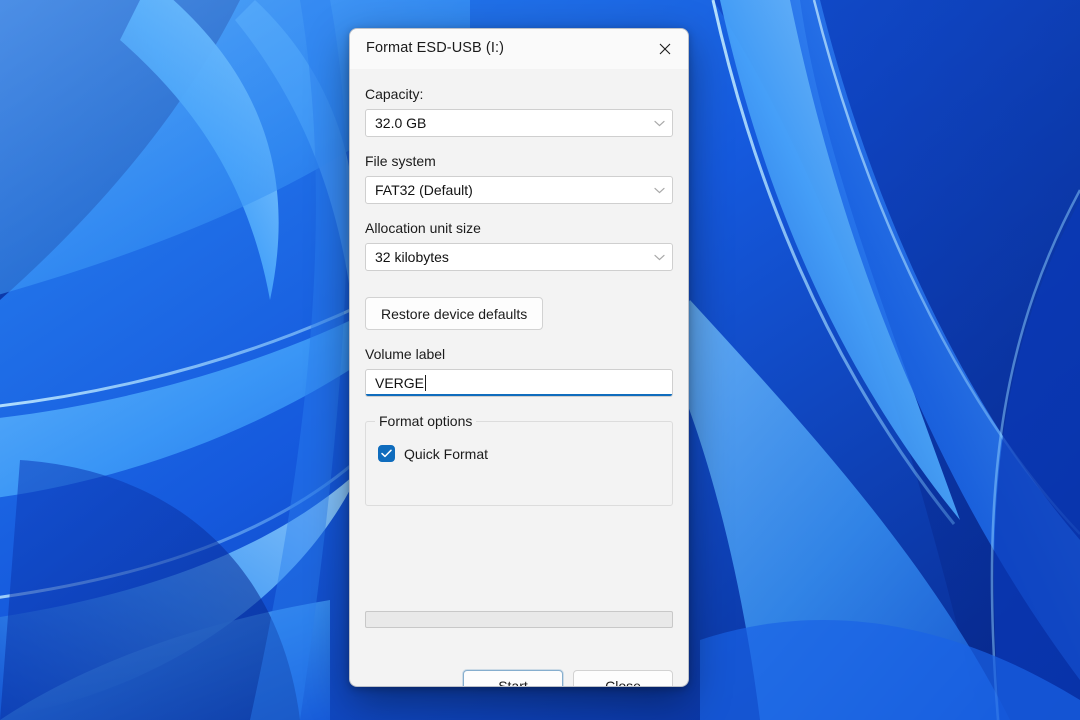  I want to click on dialog-title: Format ESD-USB (I:), so click(435, 48).